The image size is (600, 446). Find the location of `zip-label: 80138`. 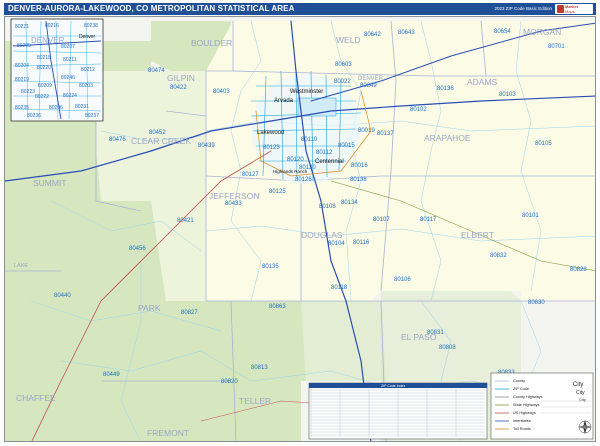

zip-label: 80138 is located at coordinates (358, 180).